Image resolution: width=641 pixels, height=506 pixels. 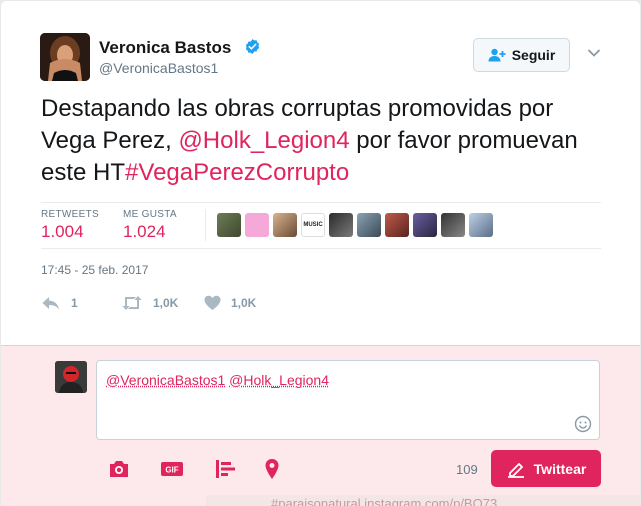 I want to click on tweet-button-label: Twittear, so click(x=560, y=468).